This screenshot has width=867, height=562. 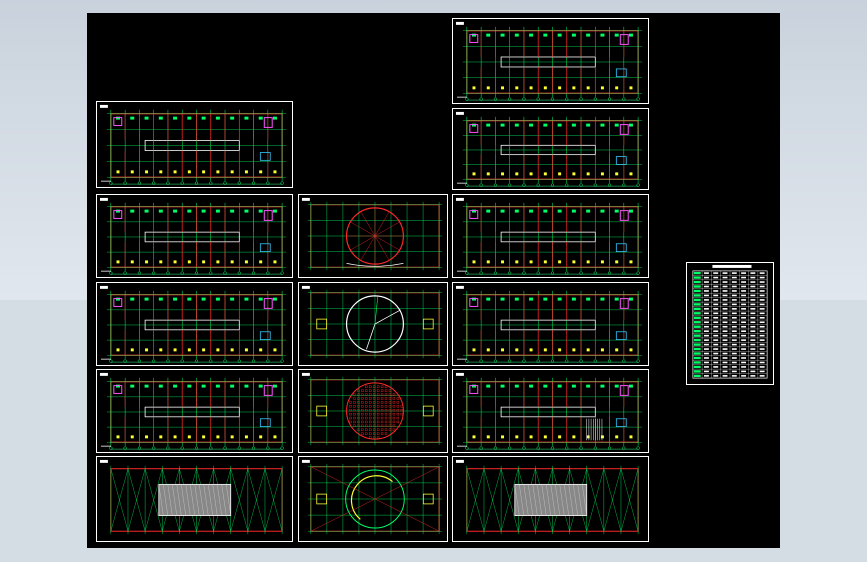 I want to click on drawing-sheet-round-c, so click(x=373, y=411).